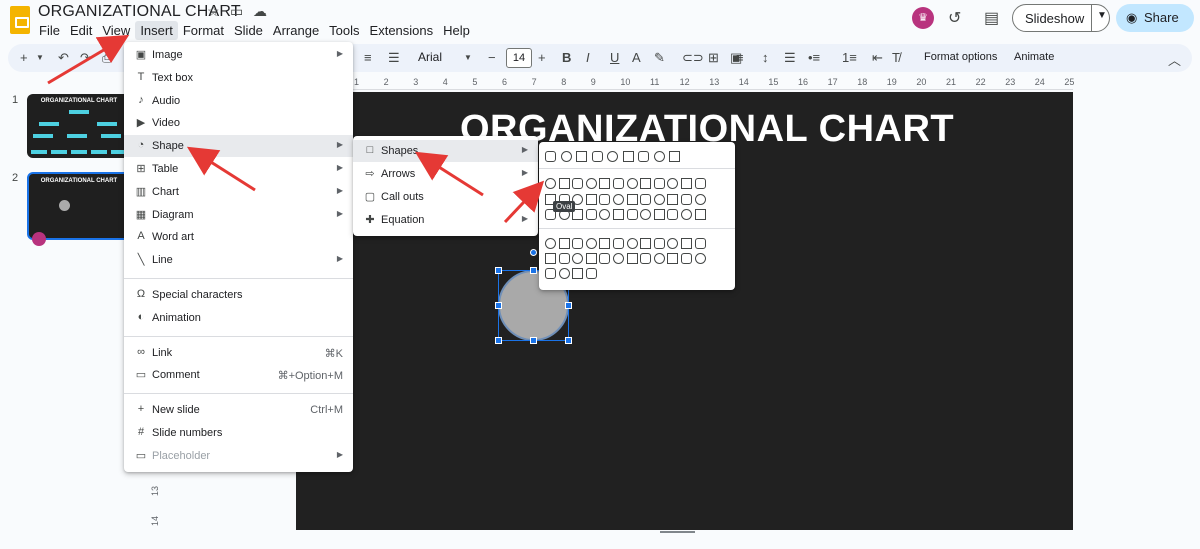  Describe the element at coordinates (445, 197) in the screenshot. I see `shape-submenu-item-call-outs: ▢ Call outs ▶` at that location.